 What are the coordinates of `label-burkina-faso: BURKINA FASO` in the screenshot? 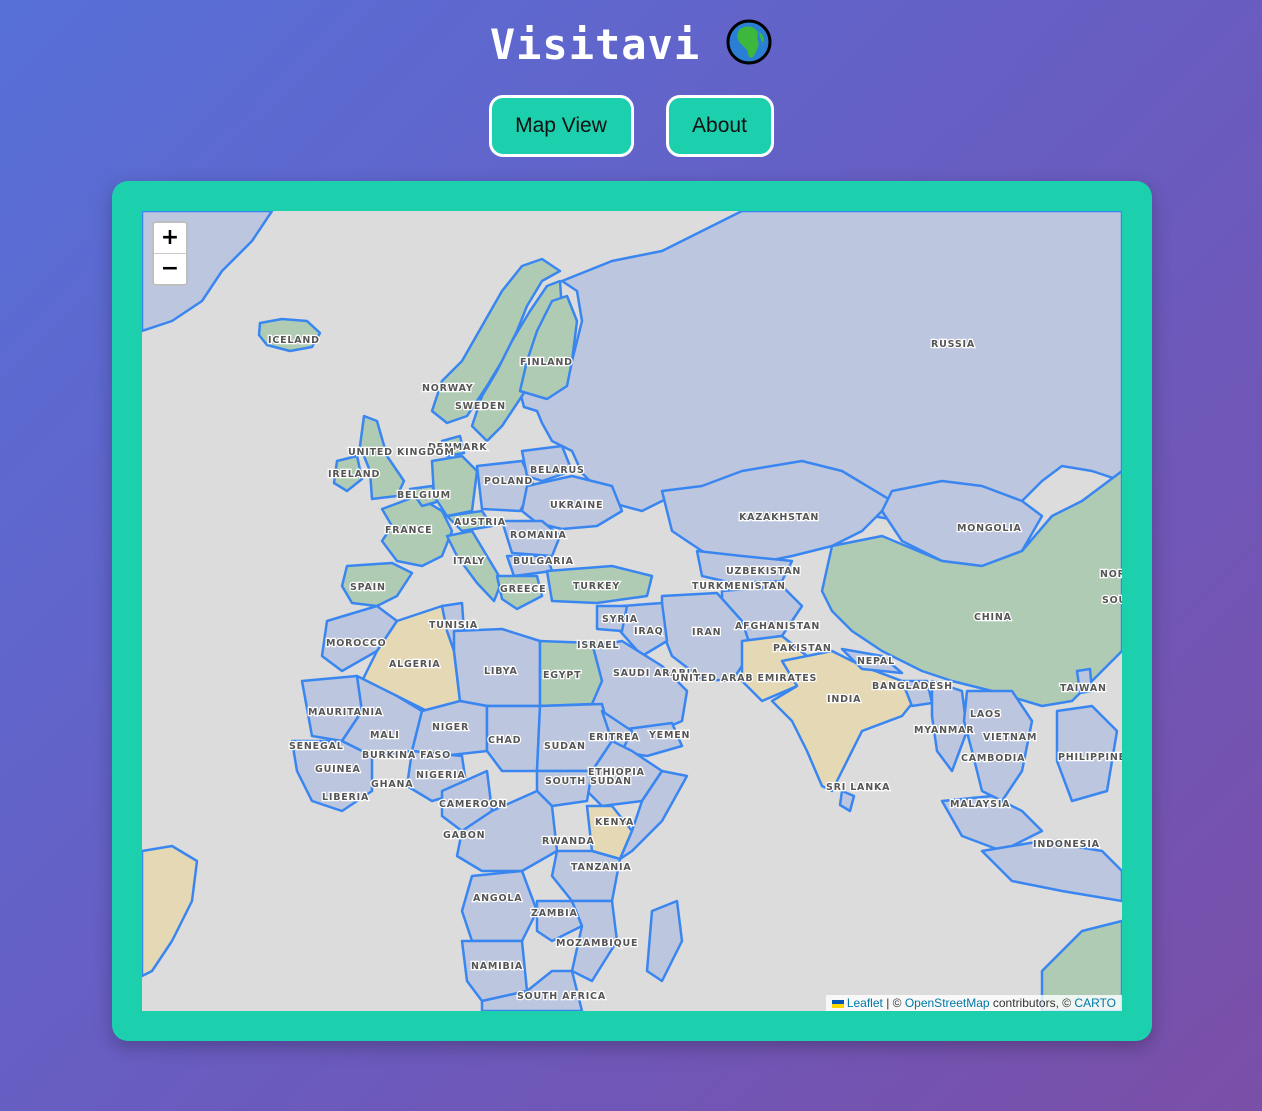 It's located at (406, 755).